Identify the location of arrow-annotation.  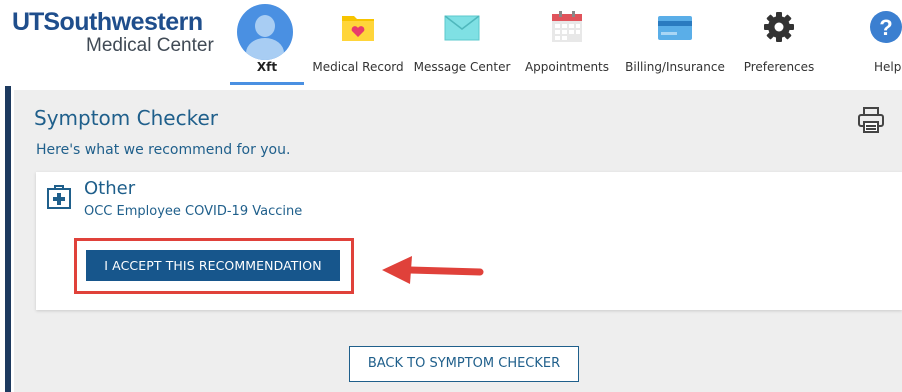
(433, 270).